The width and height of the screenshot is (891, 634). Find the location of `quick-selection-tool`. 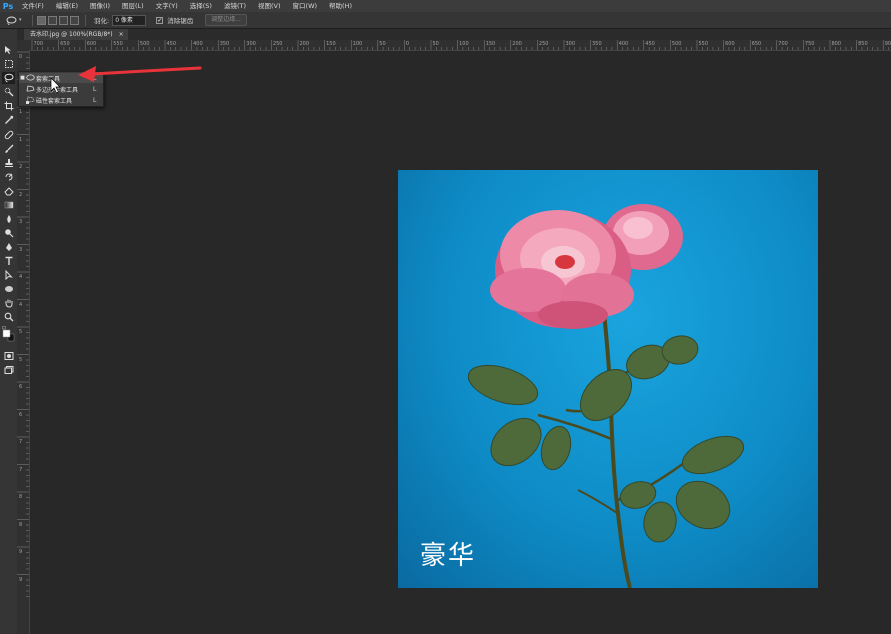

quick-selection-tool is located at coordinates (8, 92).